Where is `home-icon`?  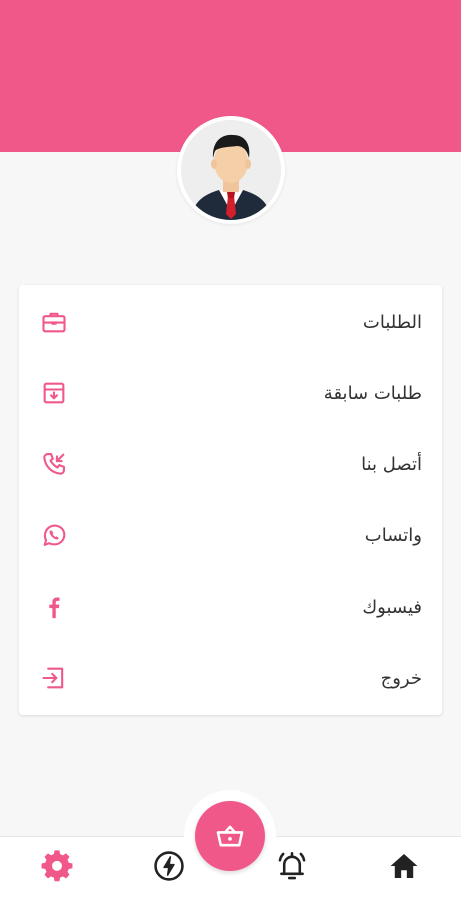 home-icon is located at coordinates (404, 866).